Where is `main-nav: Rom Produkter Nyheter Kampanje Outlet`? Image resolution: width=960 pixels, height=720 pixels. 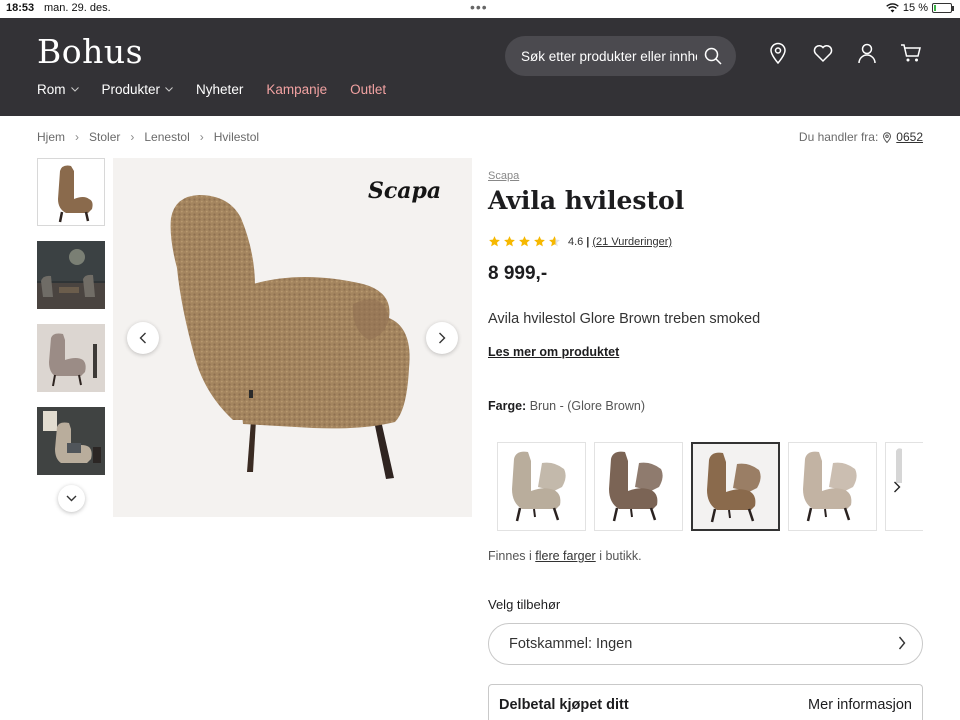 main-nav: Rom Produkter Nyheter Kampanje Outlet is located at coordinates (211, 89).